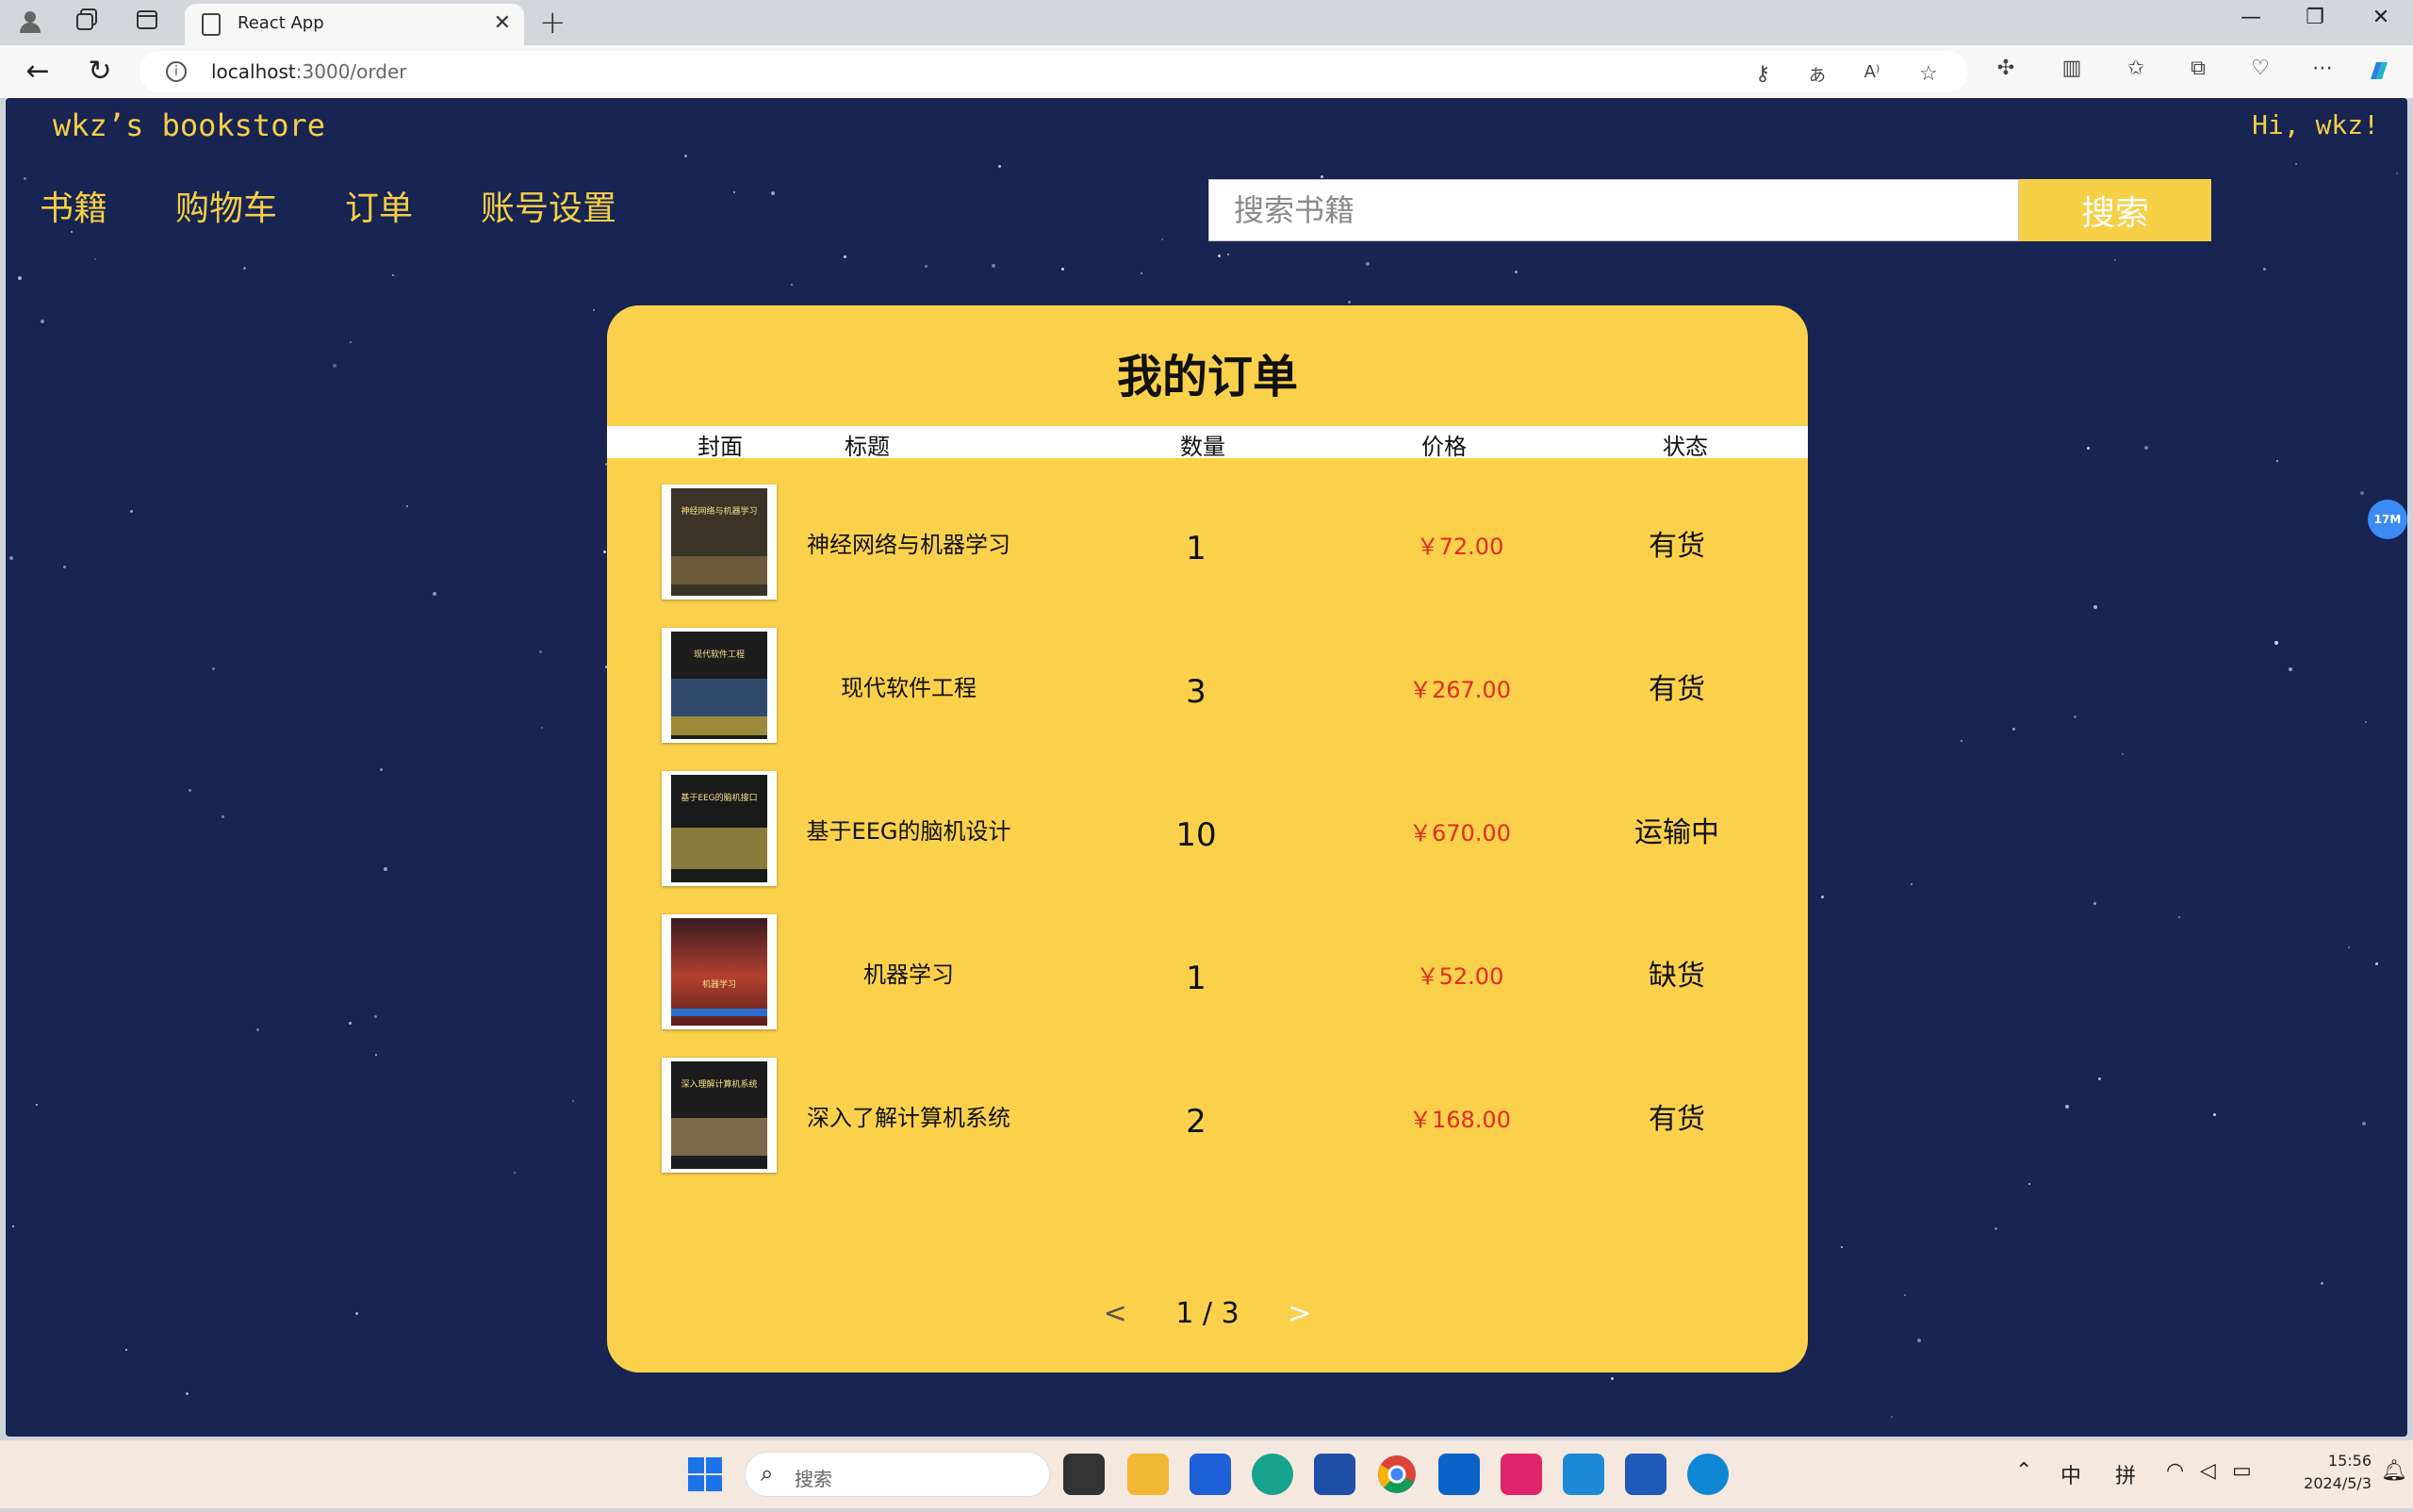 This screenshot has height=1512, width=2413. I want to click on browser-essentials-icon: ♡, so click(2260, 68).